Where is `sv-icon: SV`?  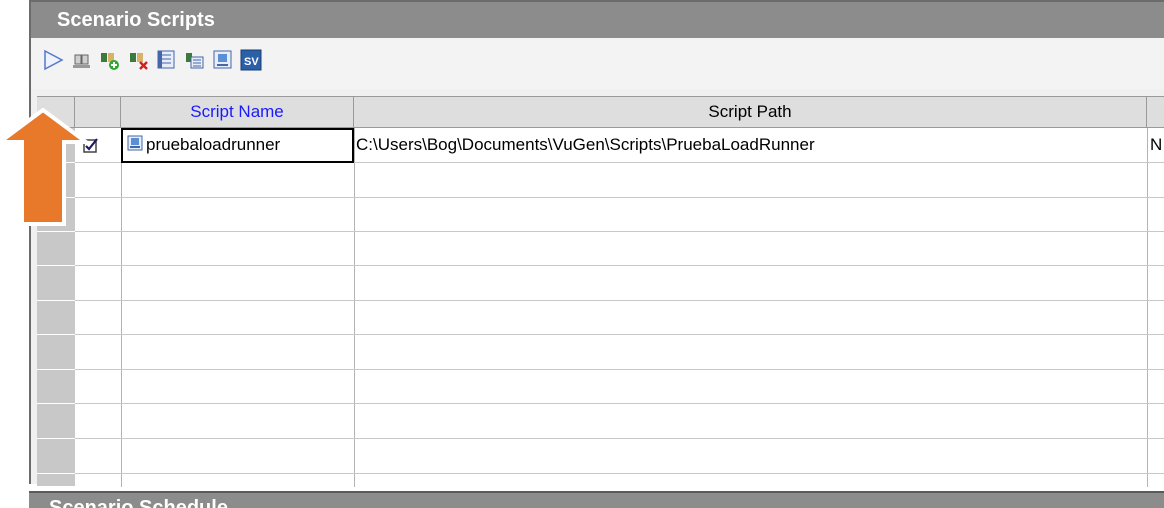
sv-icon: SV is located at coordinates (251, 60).